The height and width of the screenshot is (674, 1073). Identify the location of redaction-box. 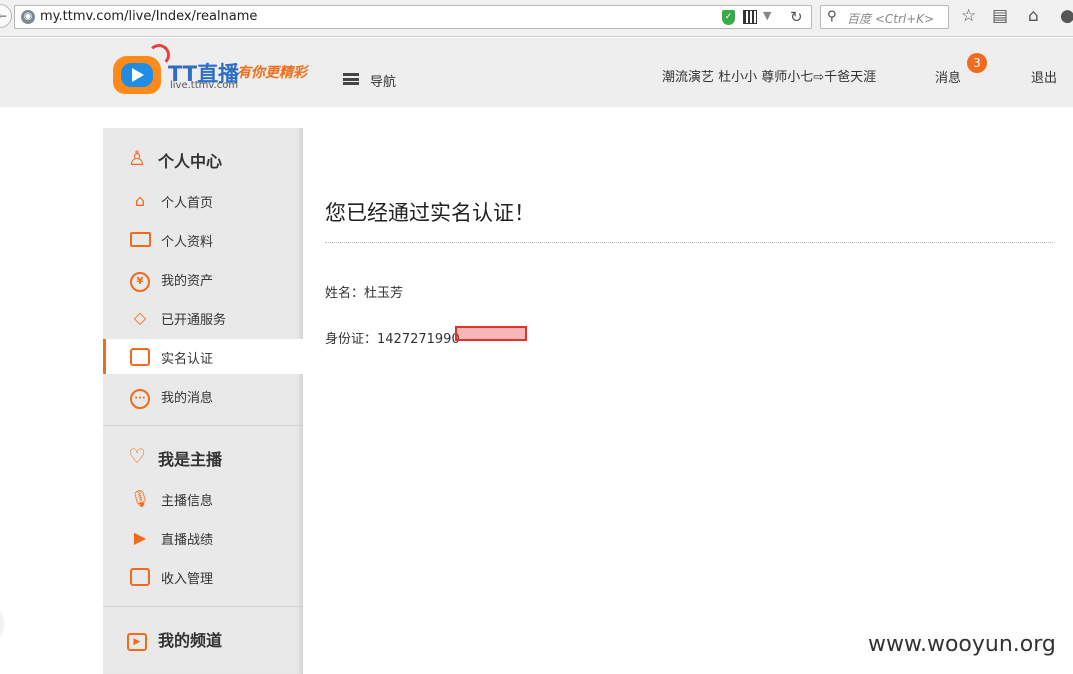
(491, 333).